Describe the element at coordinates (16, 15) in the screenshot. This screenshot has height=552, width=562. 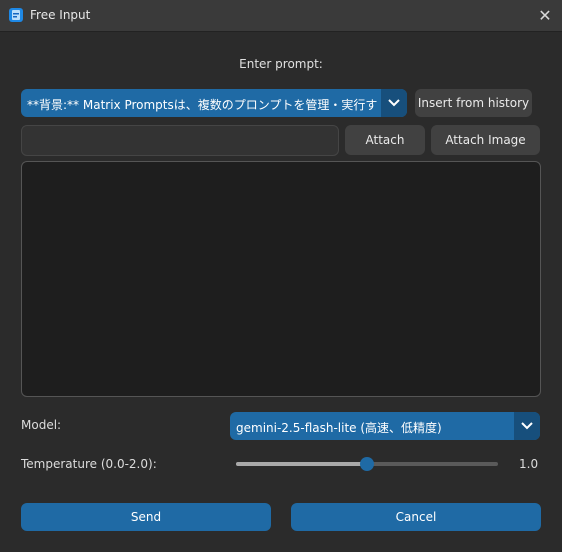
I see `app-icon` at that location.